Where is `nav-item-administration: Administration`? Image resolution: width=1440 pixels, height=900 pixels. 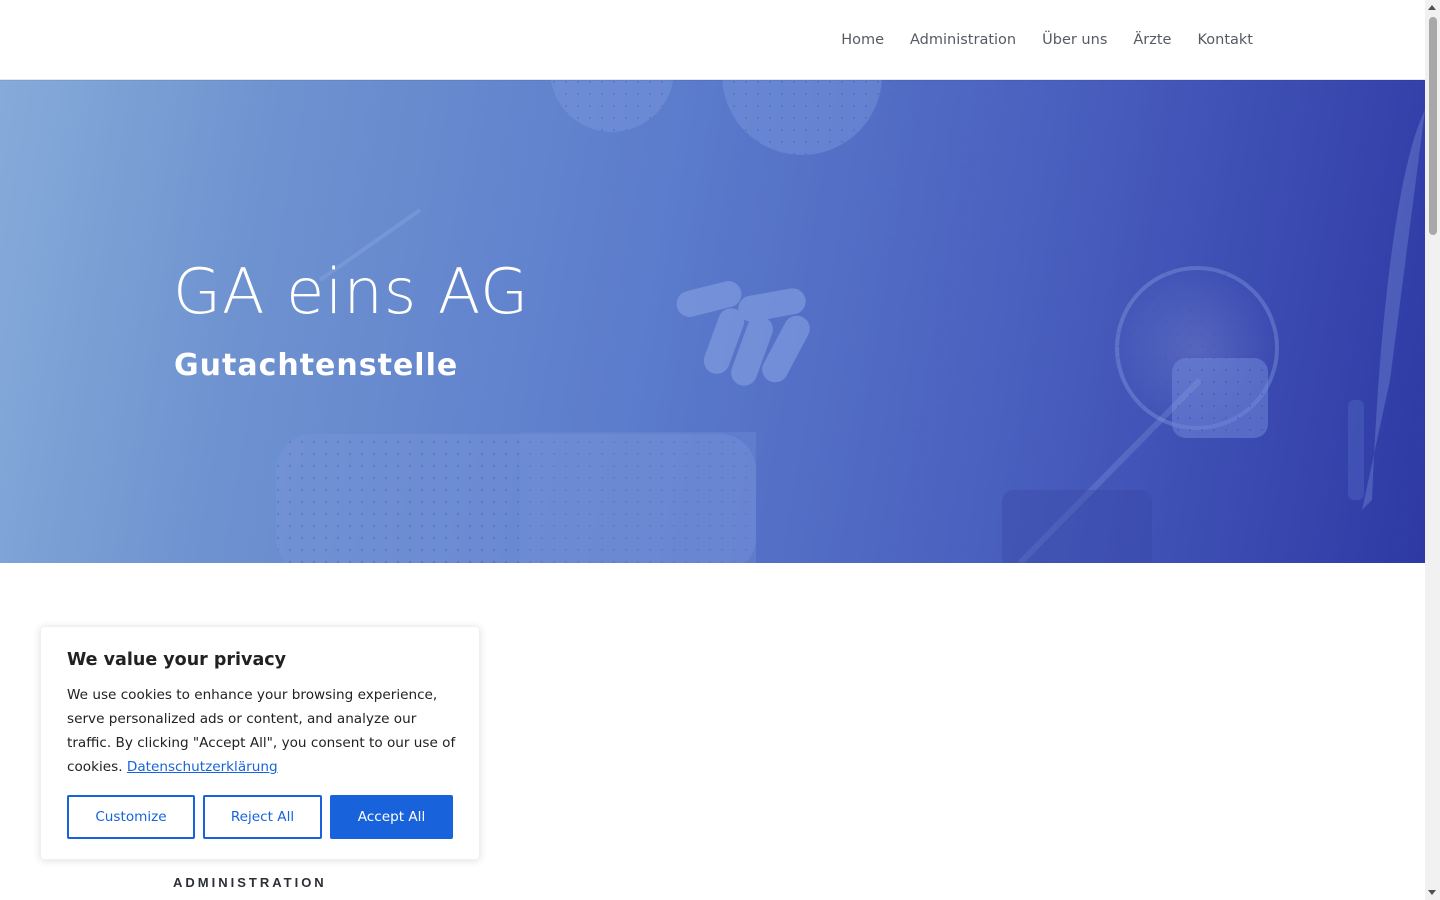
nav-item-administration: Administration is located at coordinates (963, 40).